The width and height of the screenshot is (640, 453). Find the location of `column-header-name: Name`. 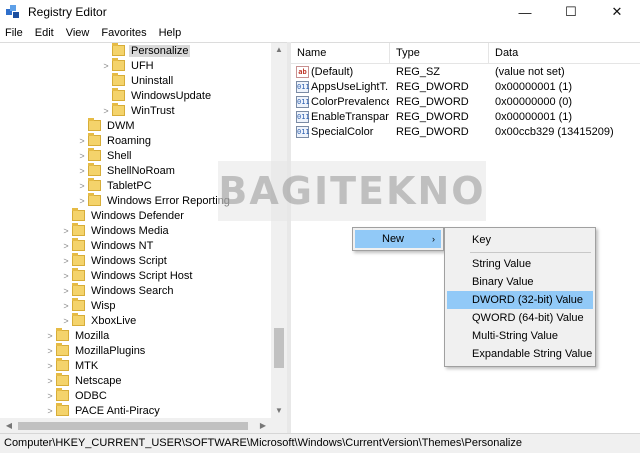

column-header-name: Name is located at coordinates (340, 53).